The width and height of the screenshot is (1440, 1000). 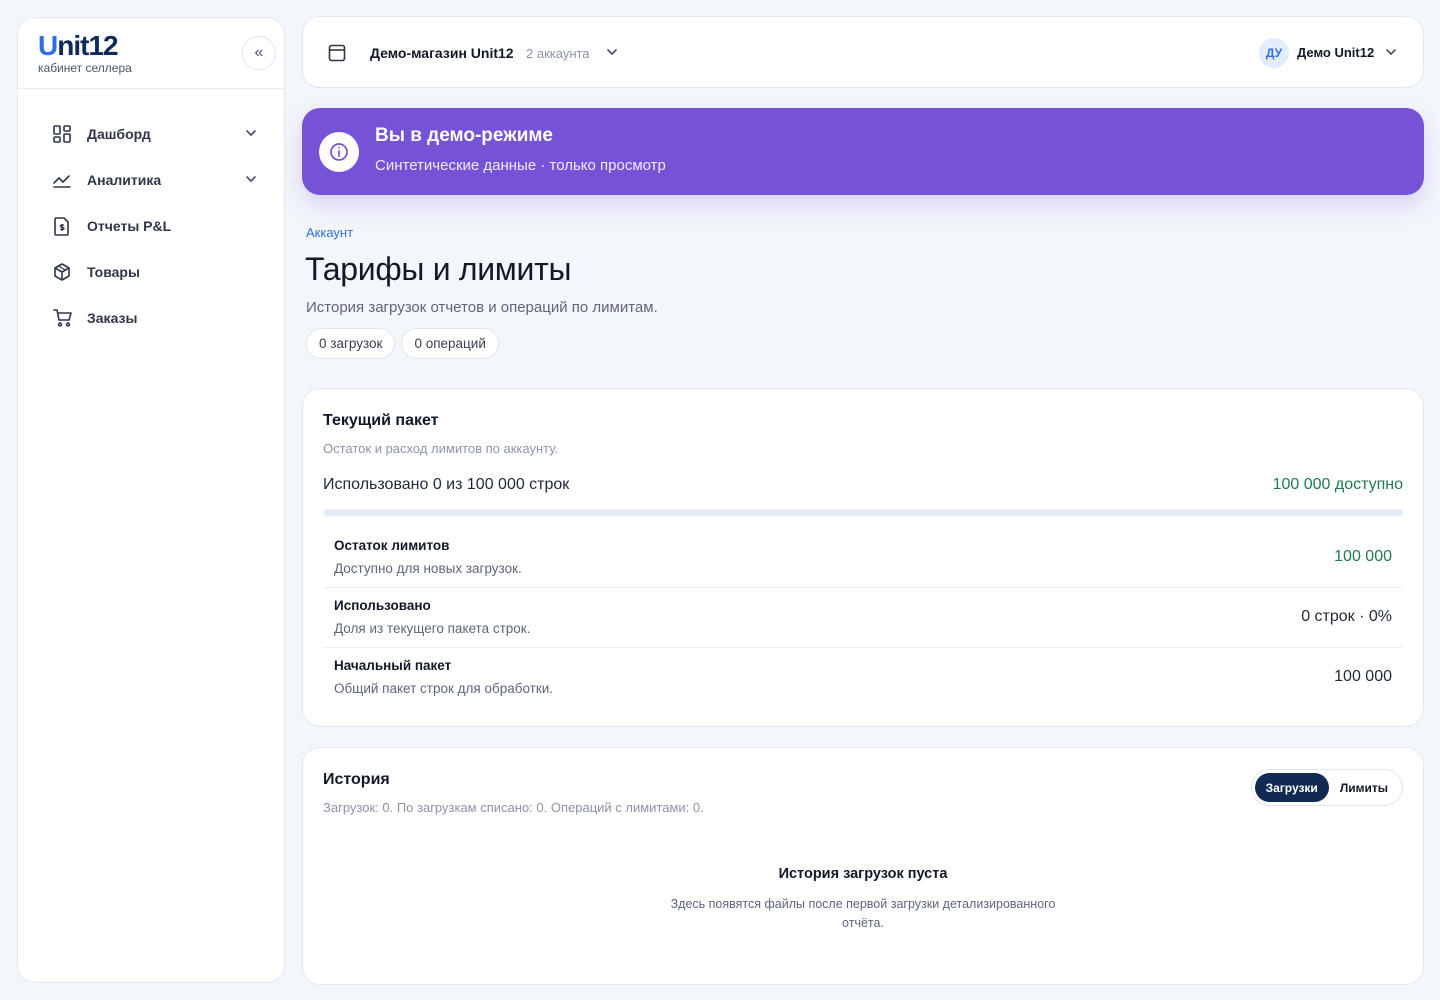 I want to click on stat-value: 0 строк · 0%, so click(x=1346, y=616).